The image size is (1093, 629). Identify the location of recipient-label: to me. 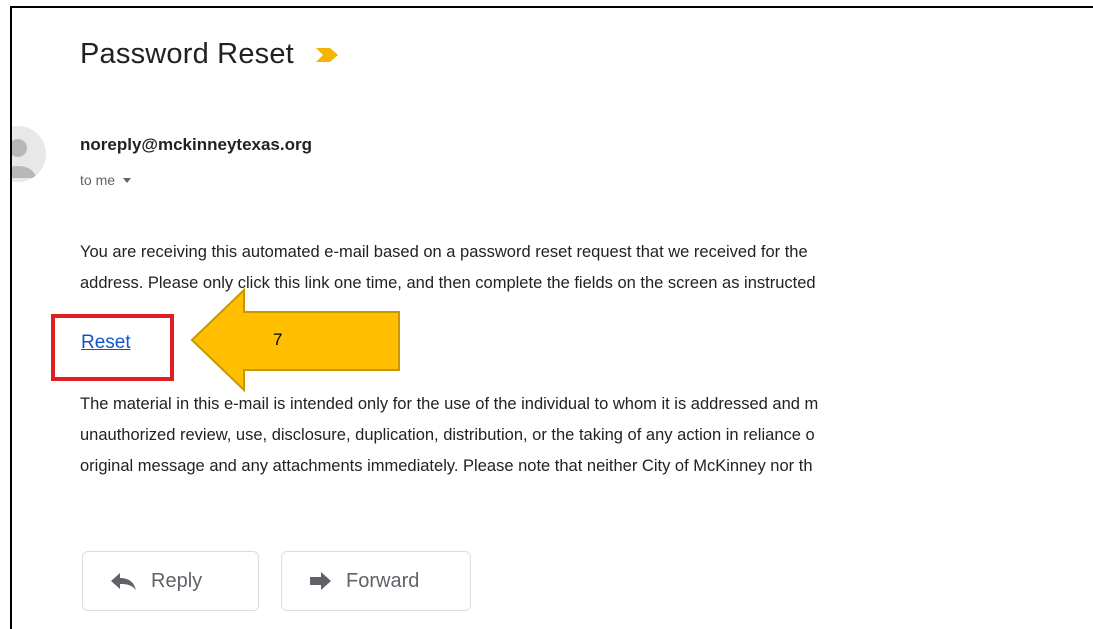
(98, 180).